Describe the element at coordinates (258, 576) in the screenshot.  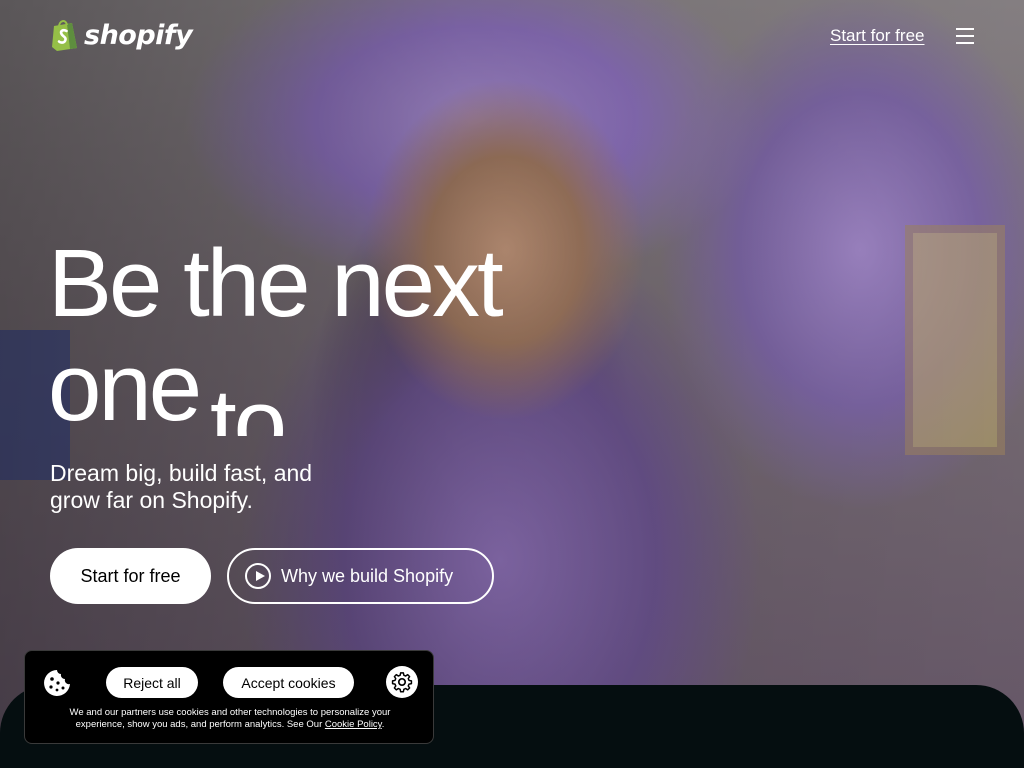
I see `play-icon` at that location.